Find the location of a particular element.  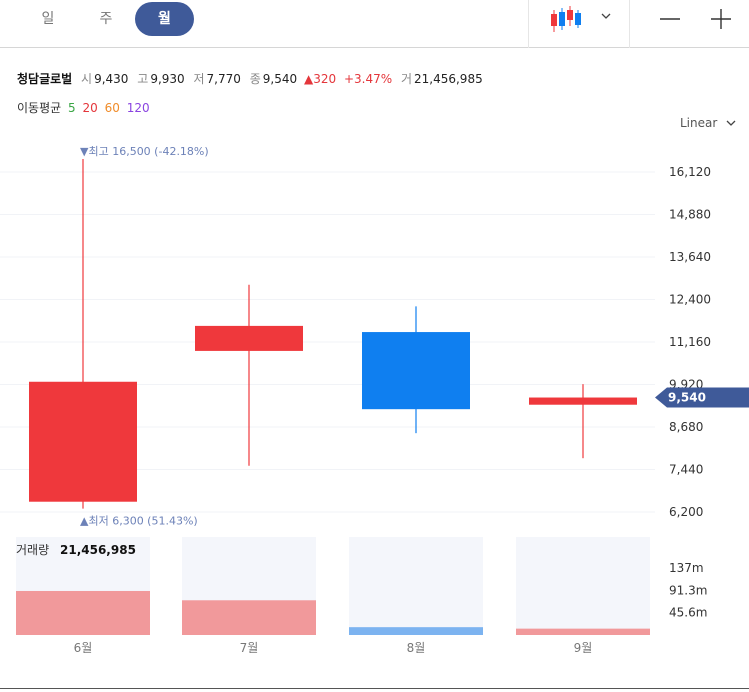

category-label: 9월 is located at coordinates (583, 648).